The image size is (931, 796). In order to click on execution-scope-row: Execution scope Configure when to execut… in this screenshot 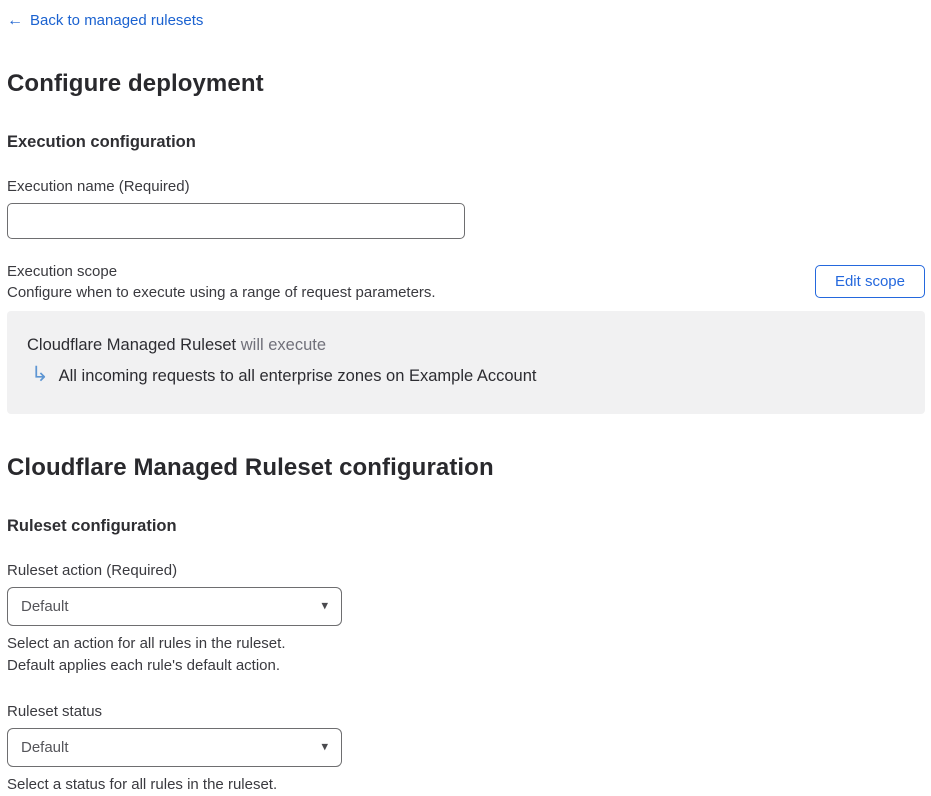, I will do `click(466, 282)`.